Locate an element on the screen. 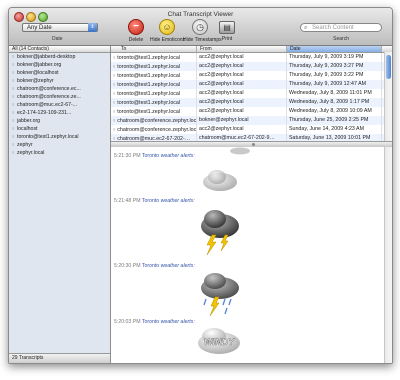 Image resolution: width=400 pixels, height=380 pixels. splitter-handle is located at coordinates (253, 144).